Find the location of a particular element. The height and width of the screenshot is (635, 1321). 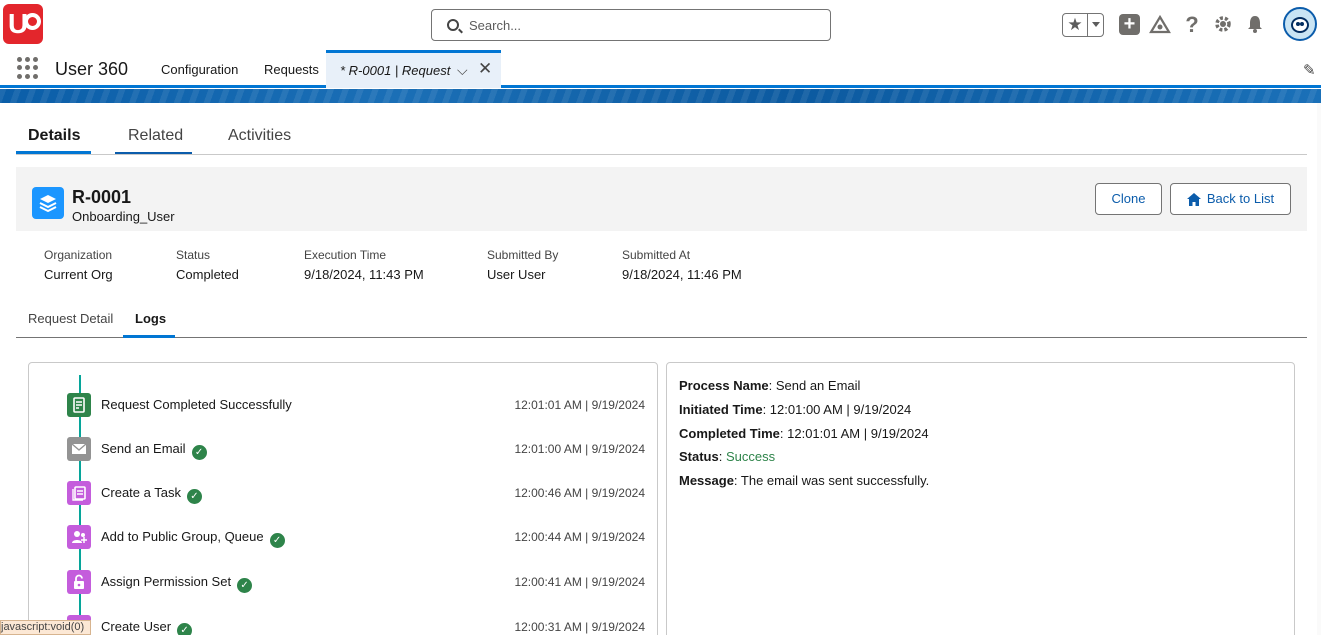

timeline-item: Create User ✓ 12:00:31 AM | 9/19/2024 is located at coordinates (357, 625).